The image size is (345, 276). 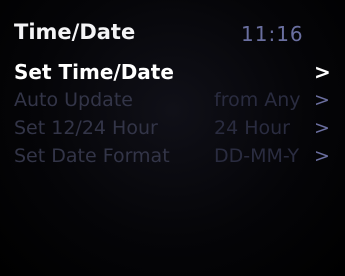 I want to click on menu-item-set-12-24-hour: Set 12/24 Hour 24 Hour >, so click(x=172, y=128).